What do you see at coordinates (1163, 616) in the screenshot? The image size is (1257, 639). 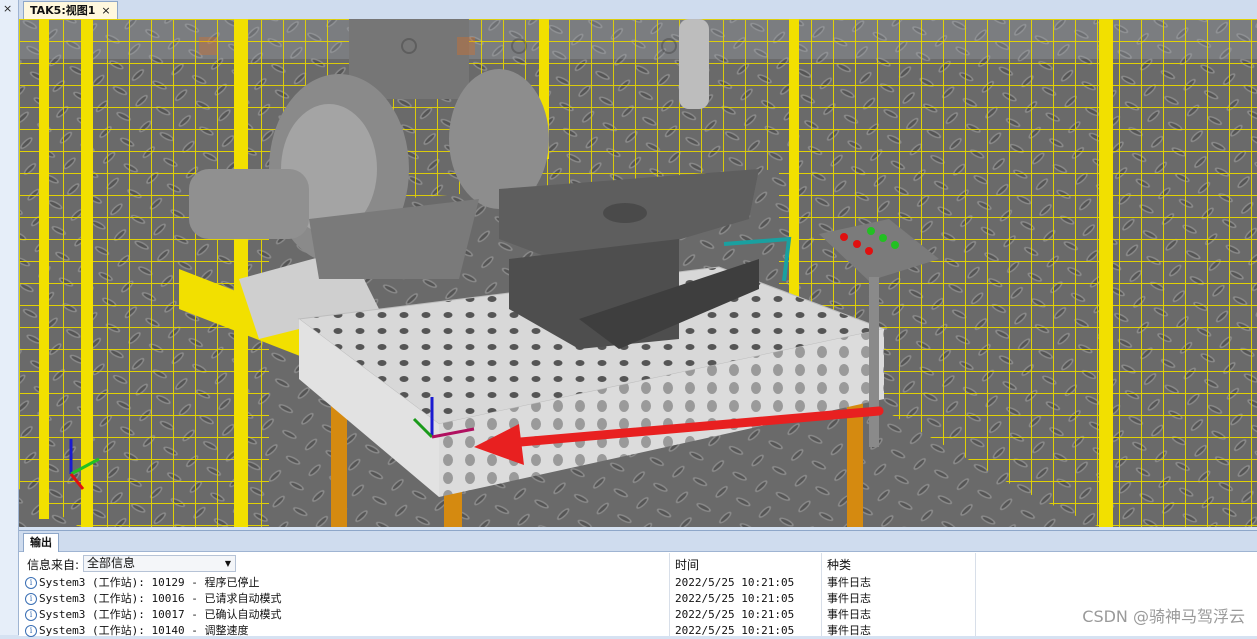 I see `watermark: CSDN @骑神马驾浮云` at bounding box center [1163, 616].